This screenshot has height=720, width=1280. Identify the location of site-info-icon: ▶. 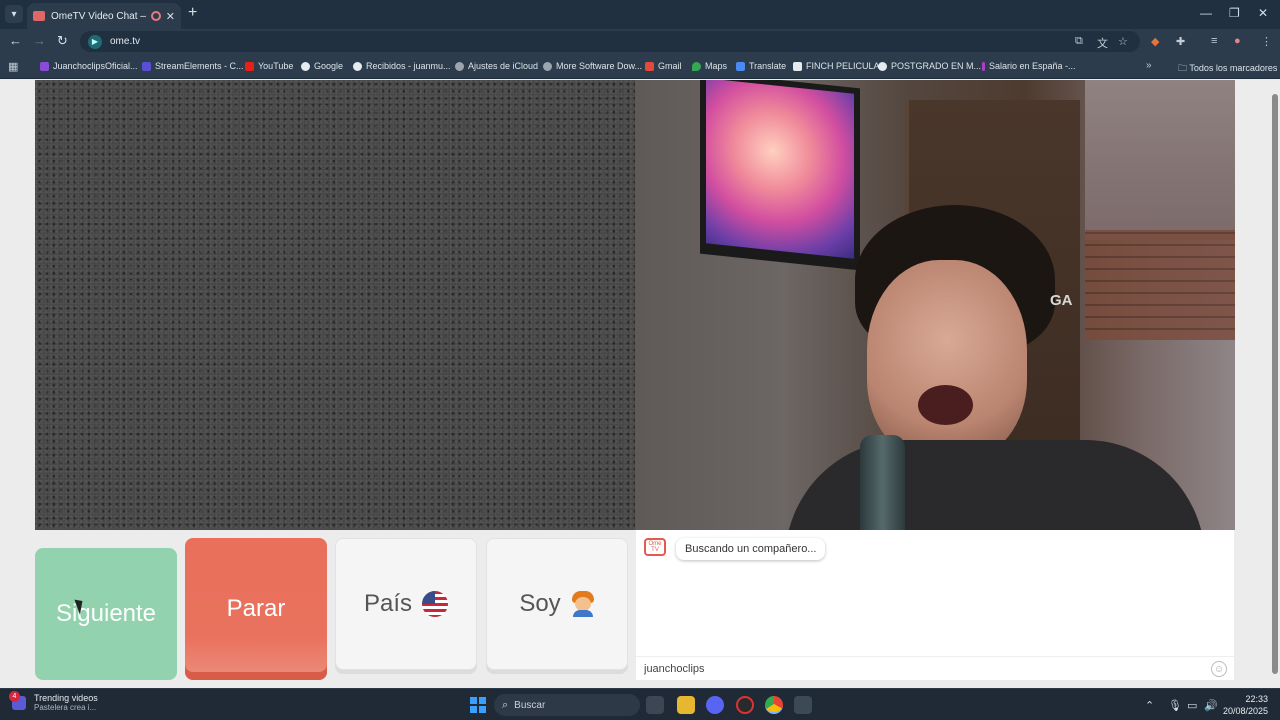
(95, 41).